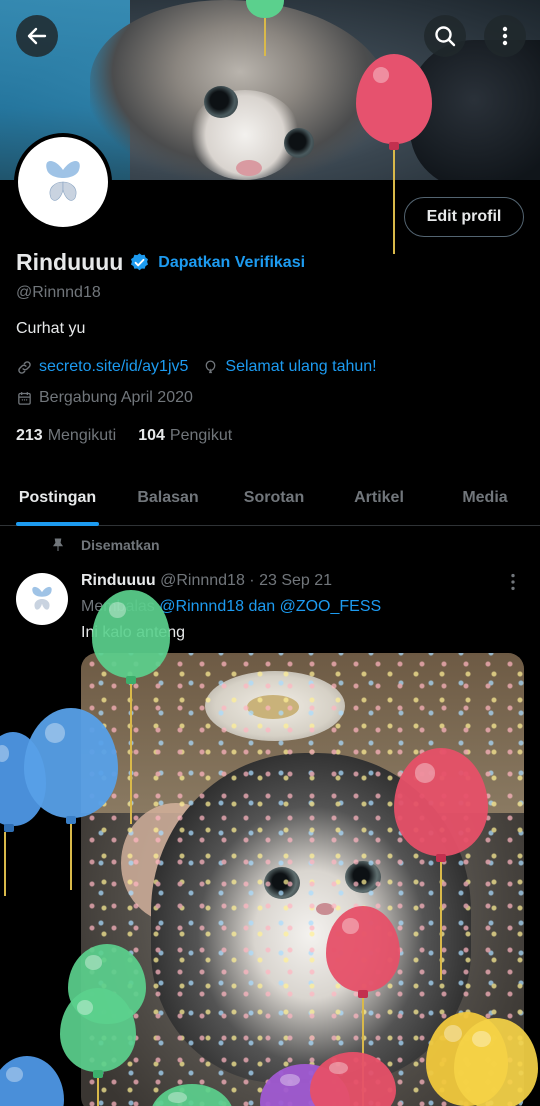  Describe the element at coordinates (270, 606) in the screenshot. I see `reply-mentions: @Rinnnd18 dan @ZOO_FESS` at that location.